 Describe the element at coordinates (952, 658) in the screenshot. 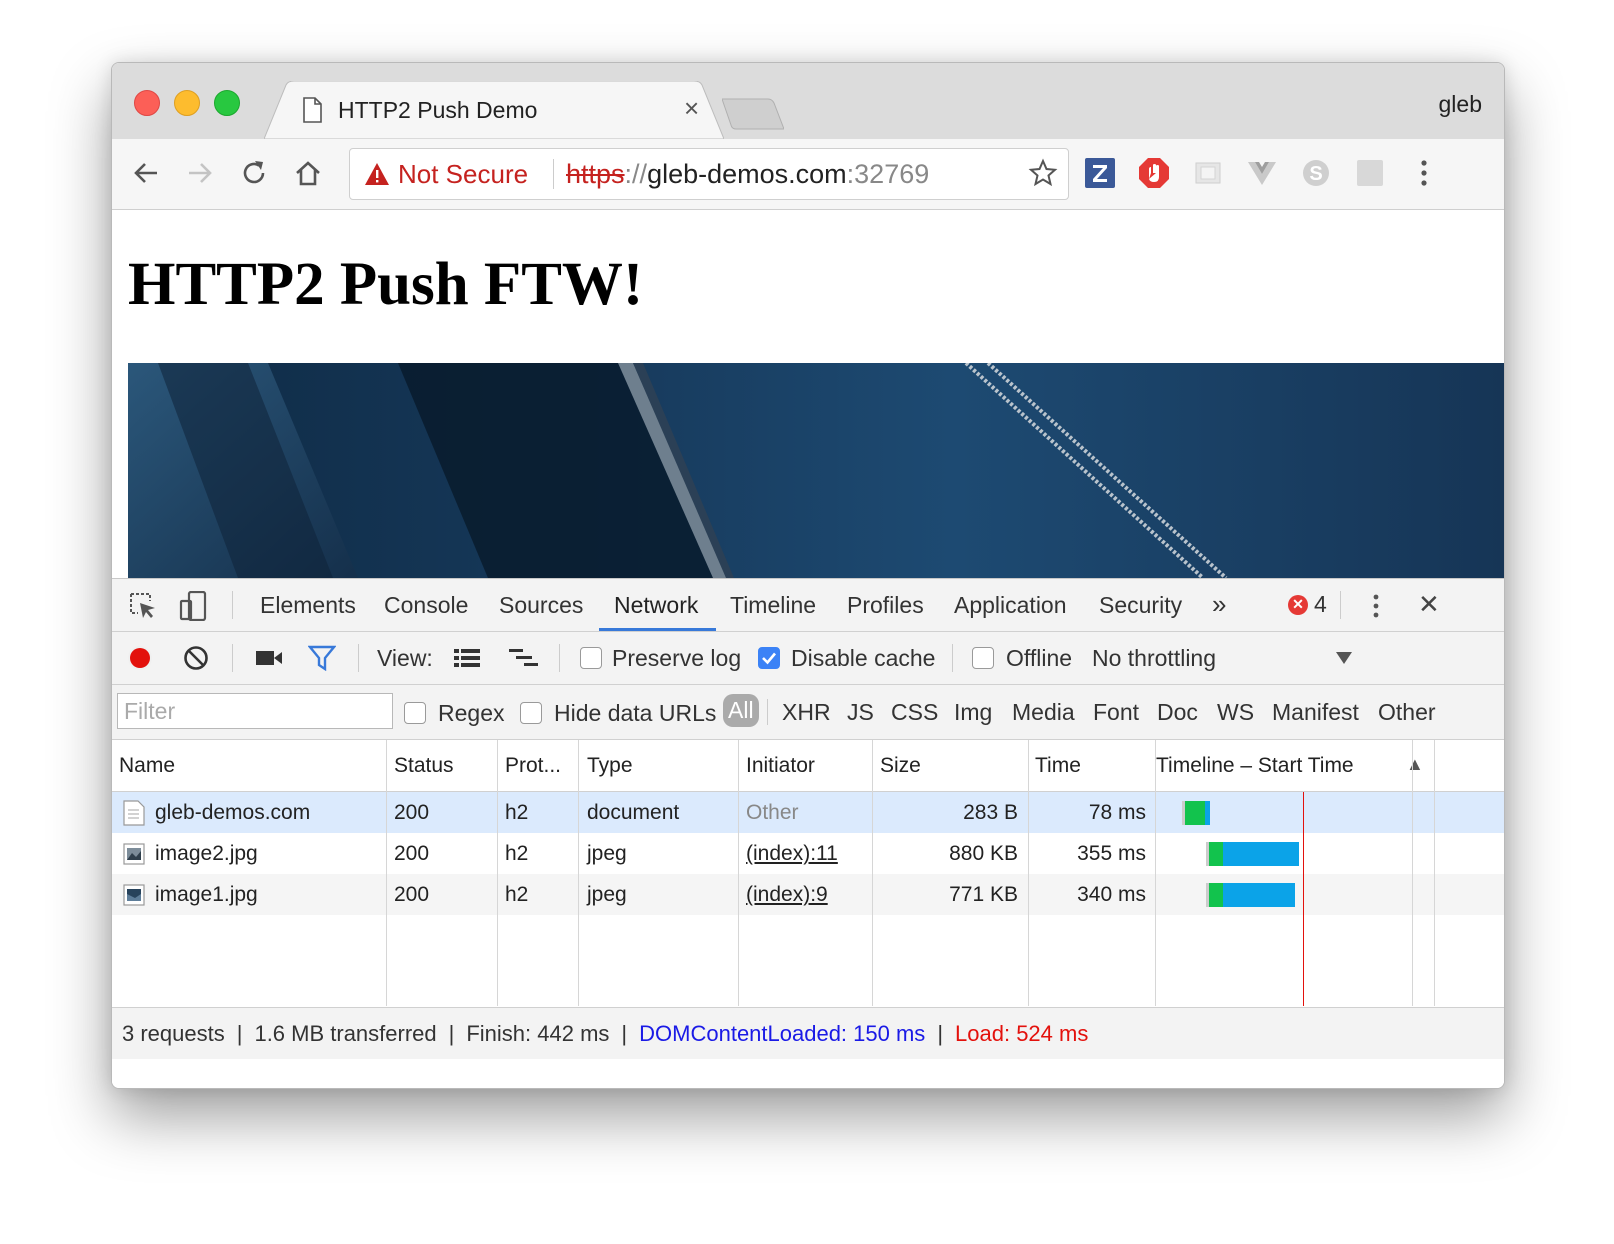

I see `toolbar-divider` at that location.